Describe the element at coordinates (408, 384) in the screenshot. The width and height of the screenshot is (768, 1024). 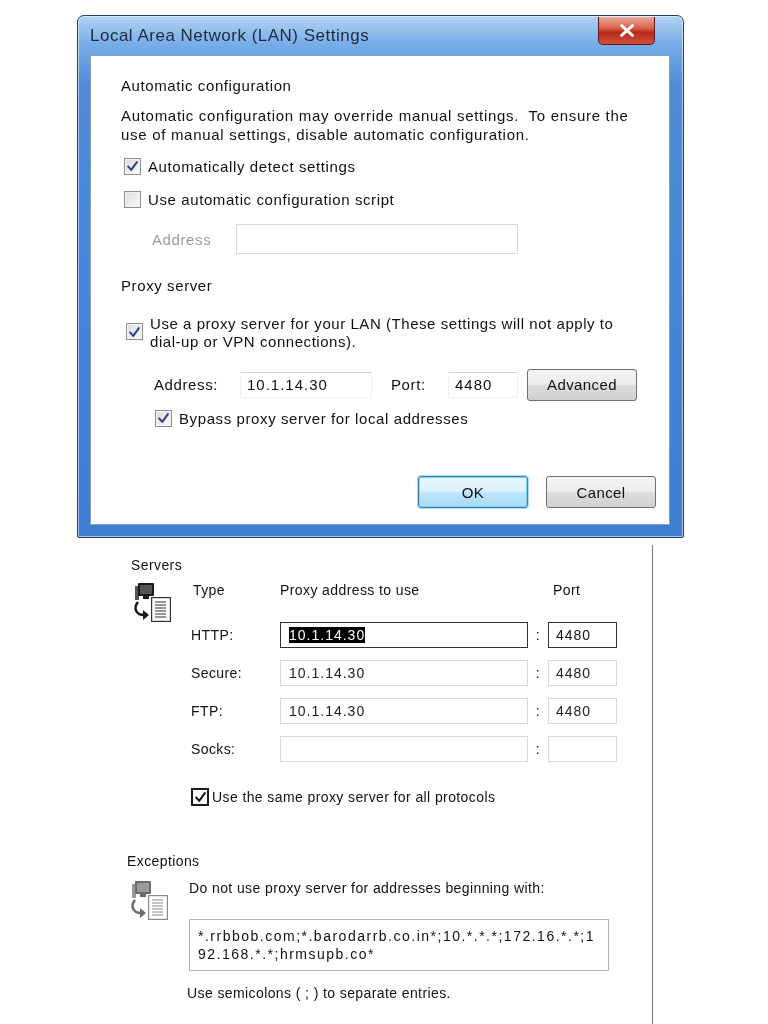
I see `field-label: Port:` at that location.